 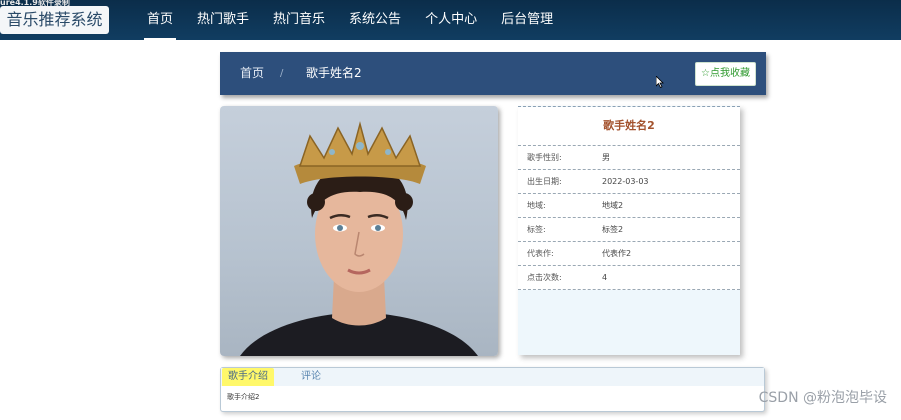 What do you see at coordinates (536, 229) in the screenshot?
I see `info-label: 标签:` at bounding box center [536, 229].